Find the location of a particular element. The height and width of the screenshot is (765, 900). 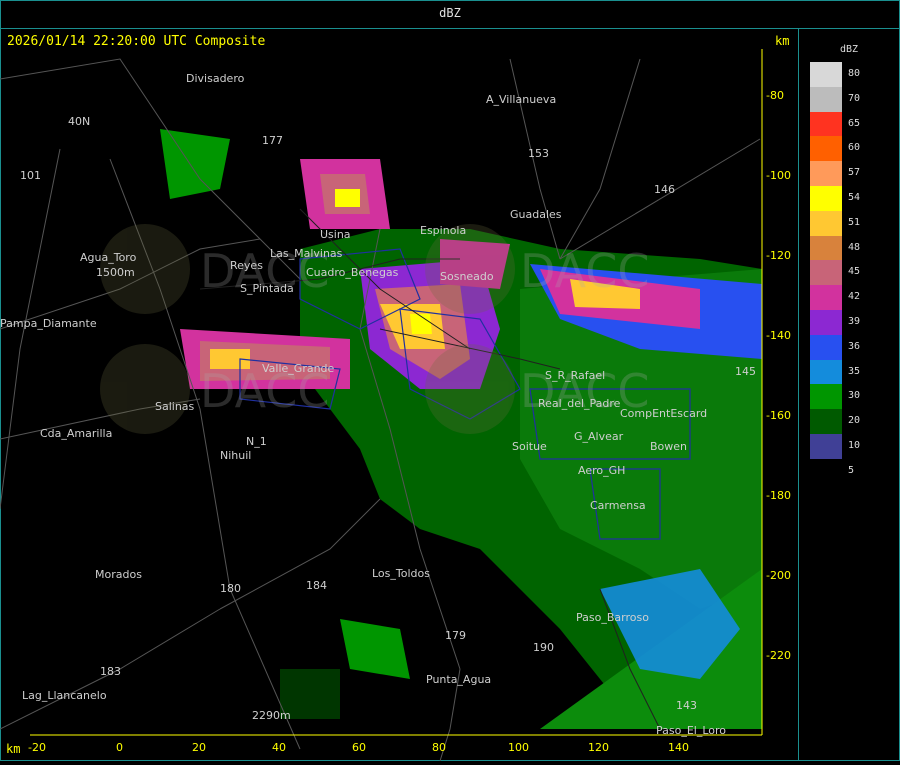

place-label: 180 is located at coordinates (230, 588).